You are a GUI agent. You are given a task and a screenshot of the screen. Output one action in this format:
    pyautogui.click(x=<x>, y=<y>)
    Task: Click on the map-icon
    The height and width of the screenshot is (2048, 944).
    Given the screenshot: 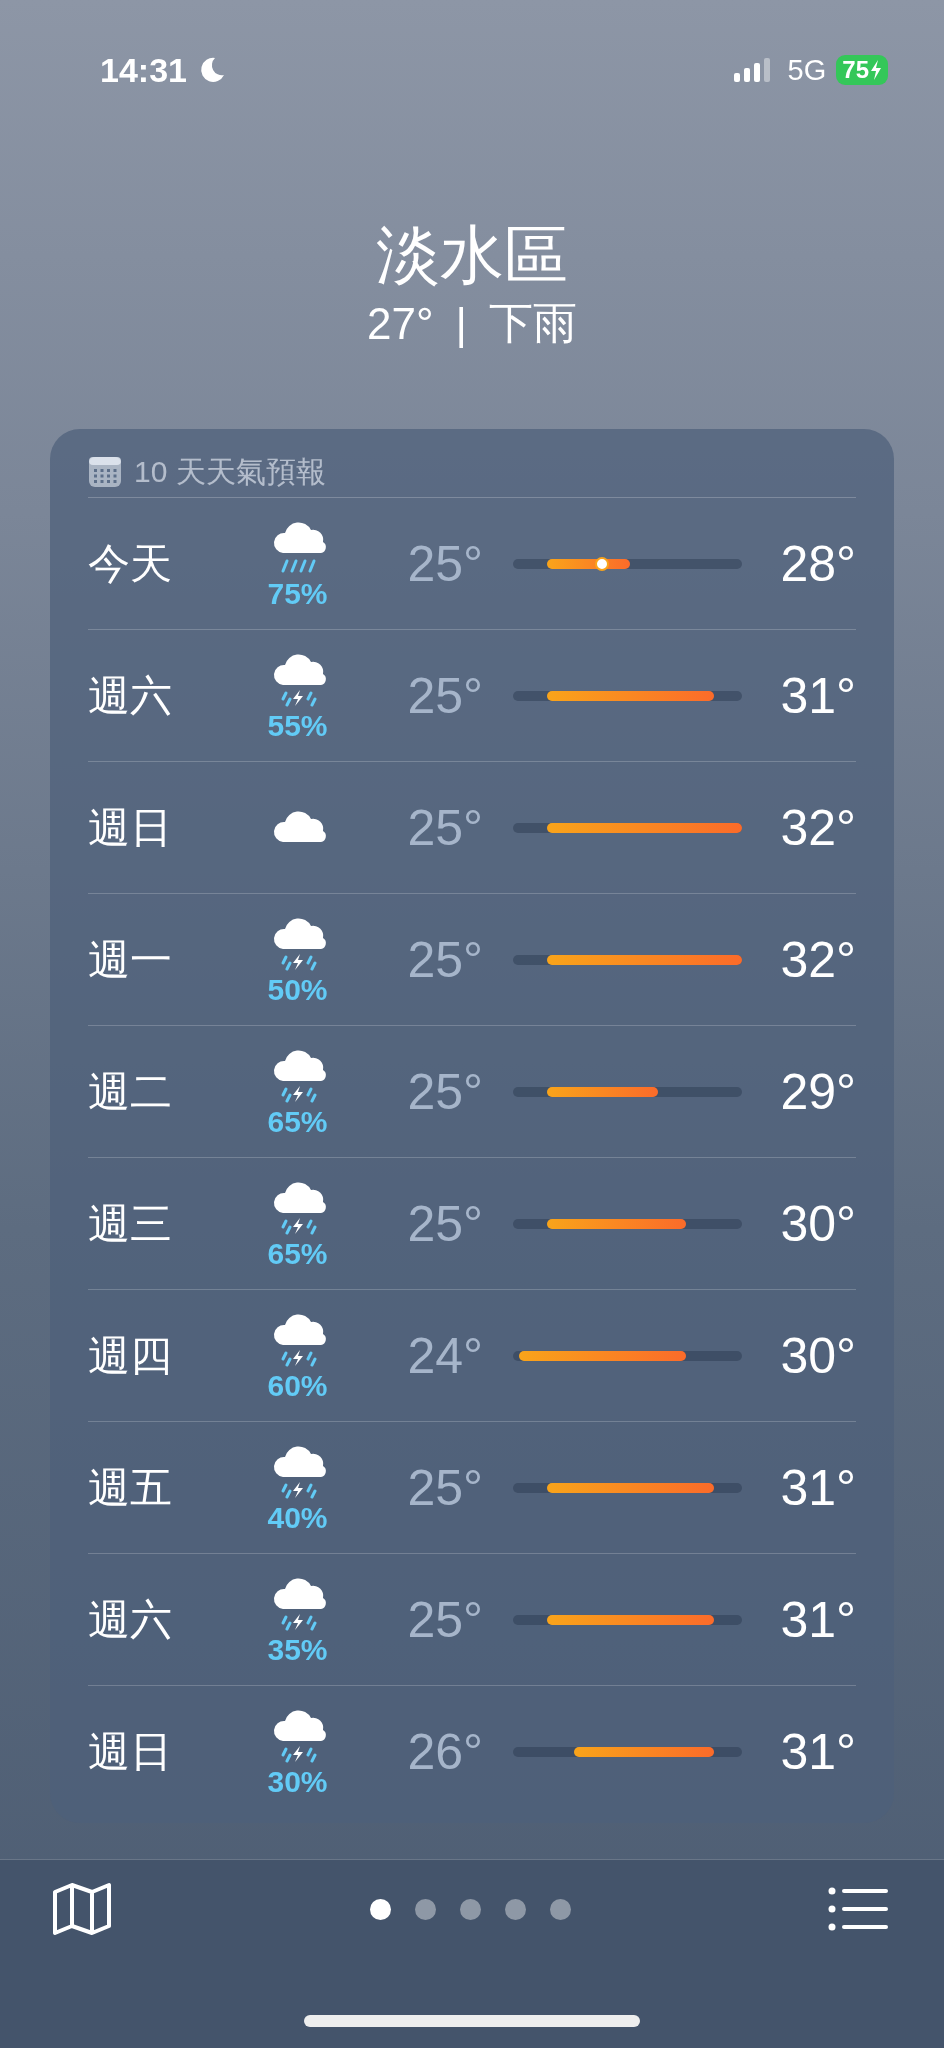 What is the action you would take?
    pyautogui.click(x=82, y=1909)
    